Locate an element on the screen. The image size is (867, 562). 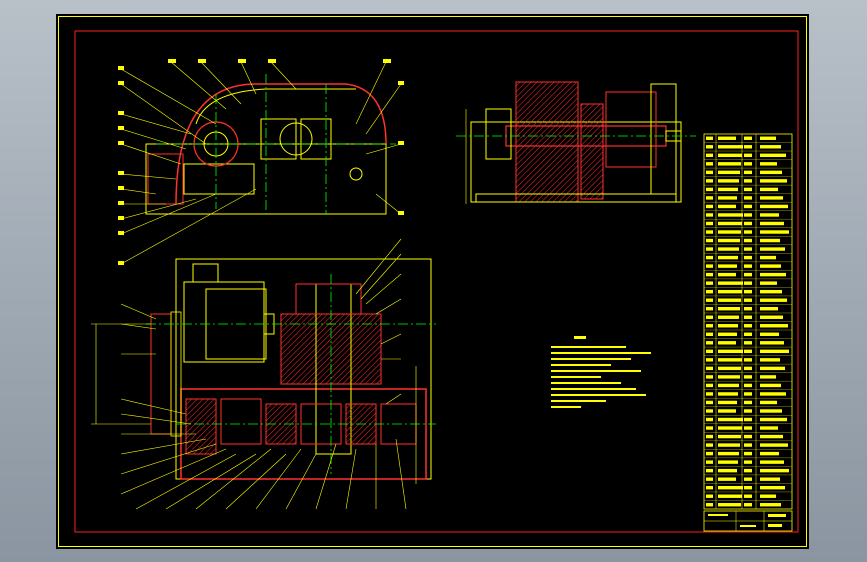
top-motor-head is located at coordinates (205, 273).